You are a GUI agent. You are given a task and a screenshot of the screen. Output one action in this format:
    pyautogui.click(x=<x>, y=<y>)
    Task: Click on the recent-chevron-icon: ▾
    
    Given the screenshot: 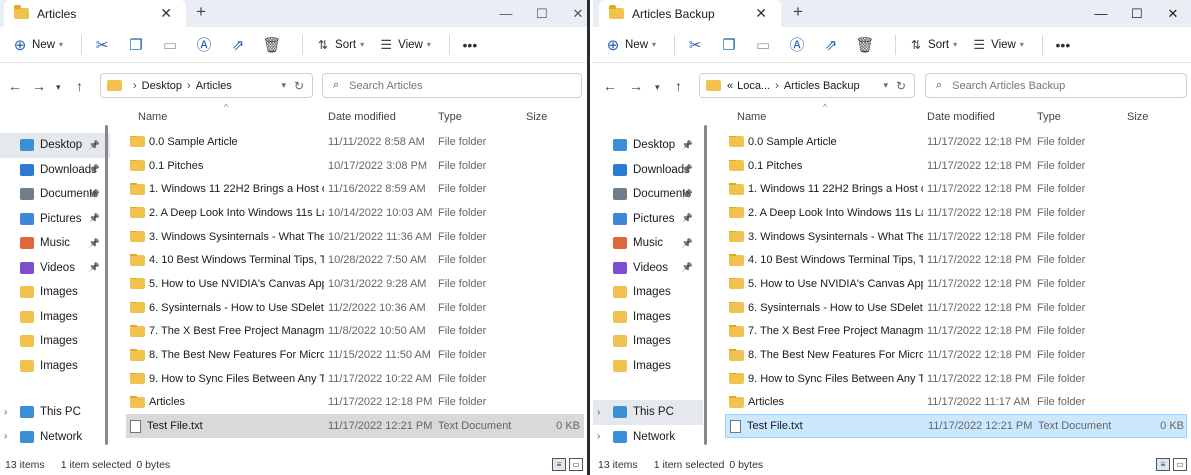 What is the action you would take?
    pyautogui.click(x=657, y=87)
    